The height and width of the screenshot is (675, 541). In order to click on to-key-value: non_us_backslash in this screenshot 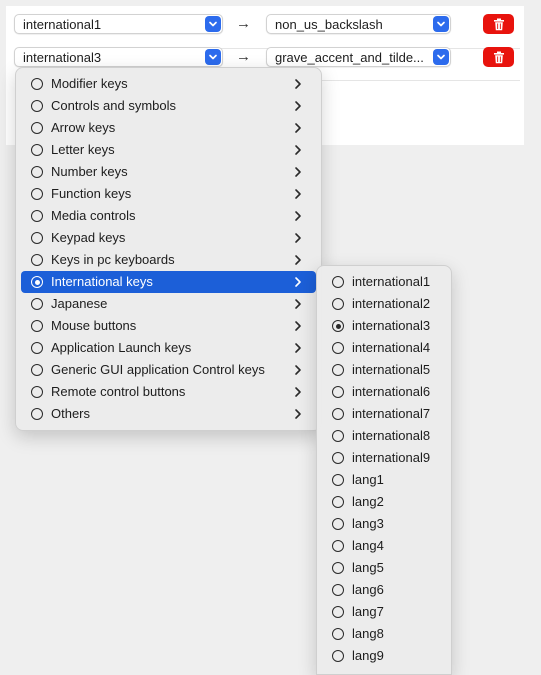, I will do `click(329, 24)`.